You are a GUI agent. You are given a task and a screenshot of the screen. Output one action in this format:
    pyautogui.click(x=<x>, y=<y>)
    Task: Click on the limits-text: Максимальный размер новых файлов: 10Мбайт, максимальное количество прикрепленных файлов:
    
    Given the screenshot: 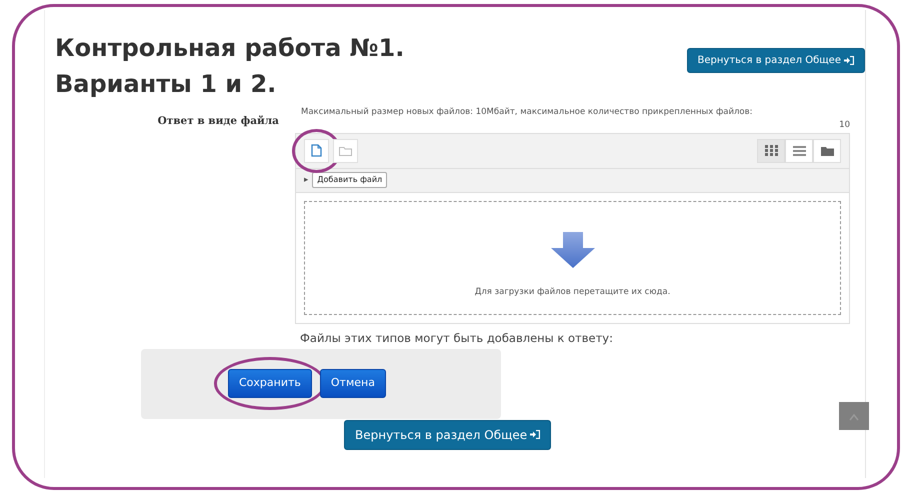 What is the action you would take?
    pyautogui.click(x=527, y=112)
    